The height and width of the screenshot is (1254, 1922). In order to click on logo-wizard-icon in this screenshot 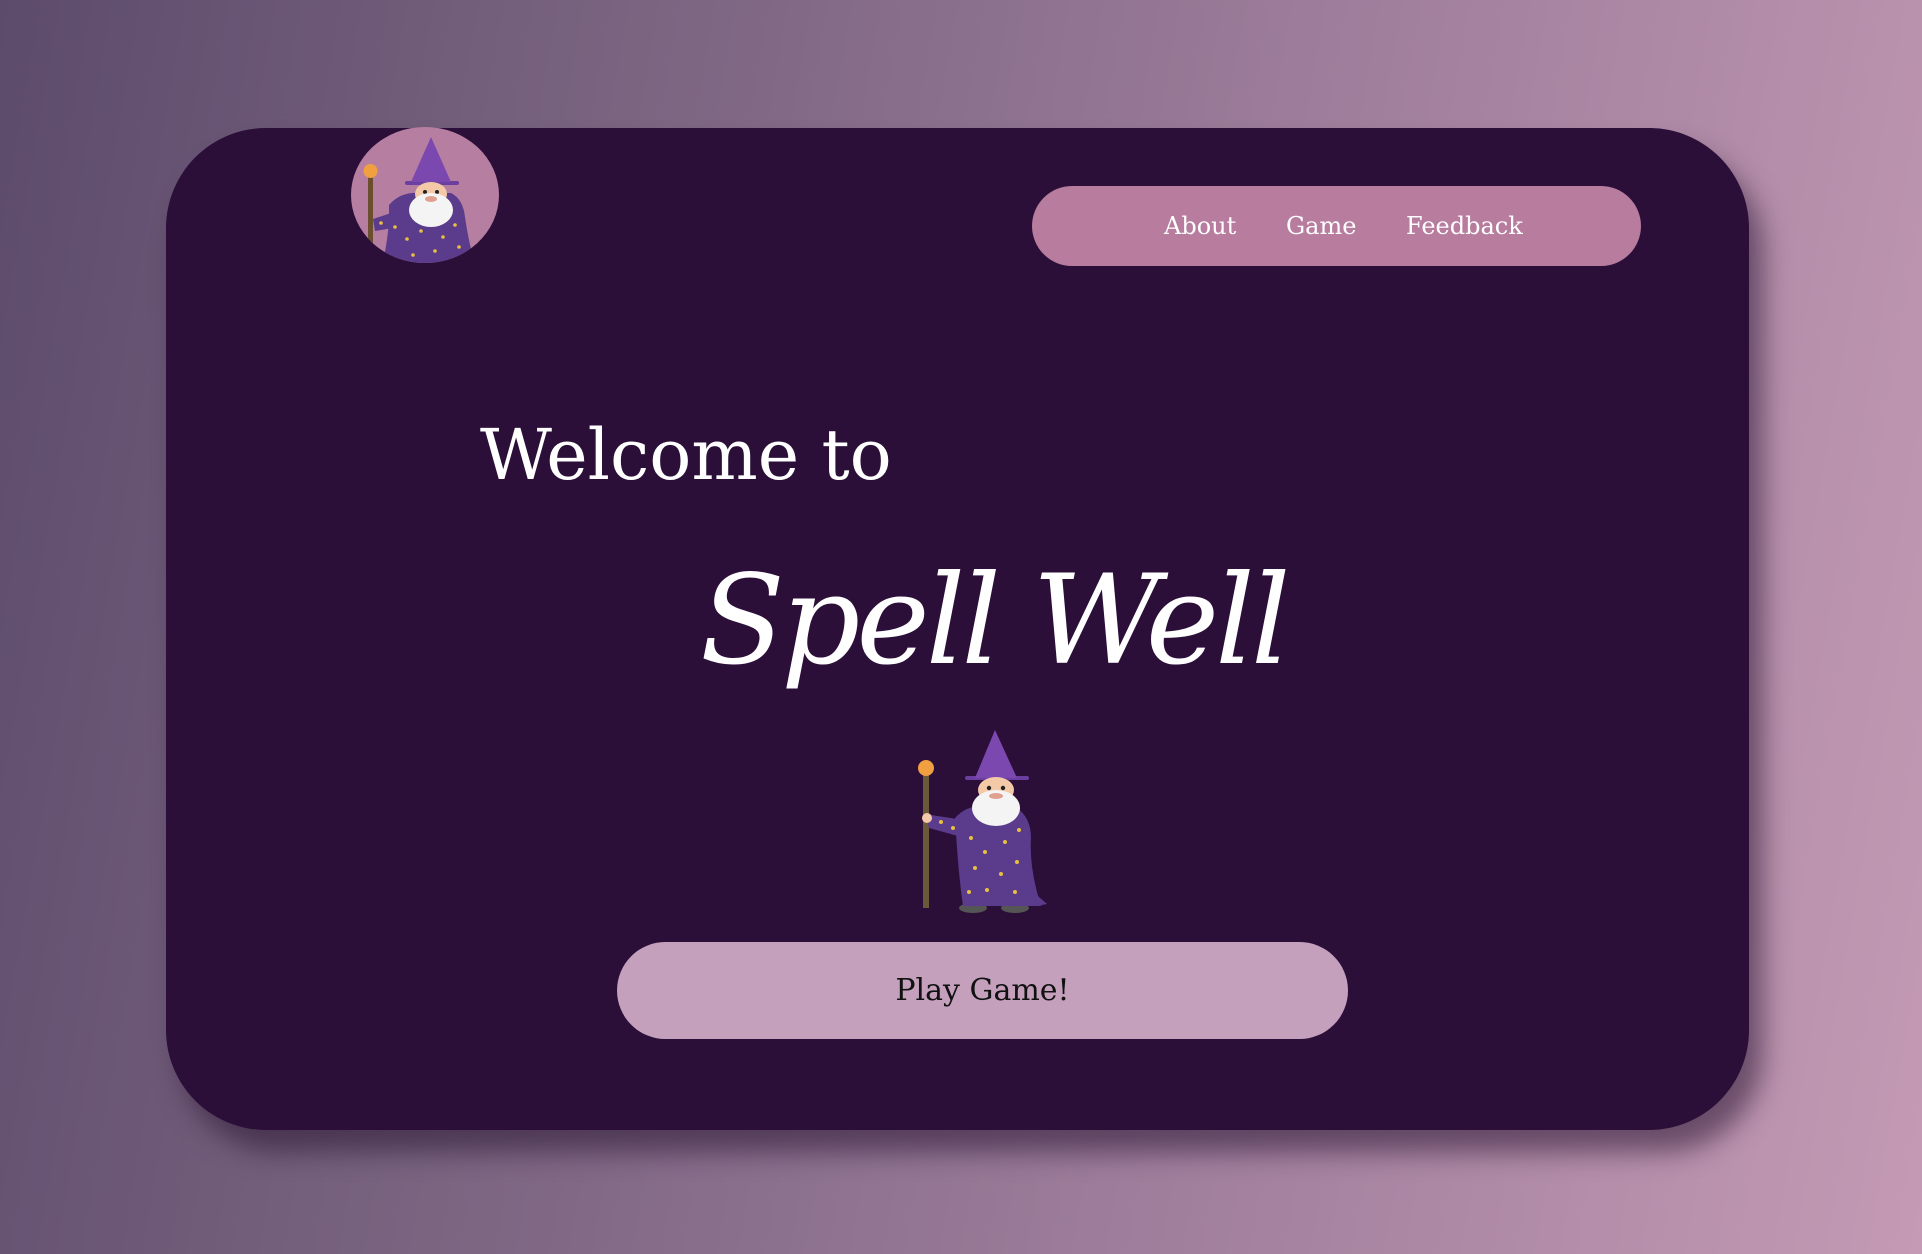, I will do `click(425, 195)`.